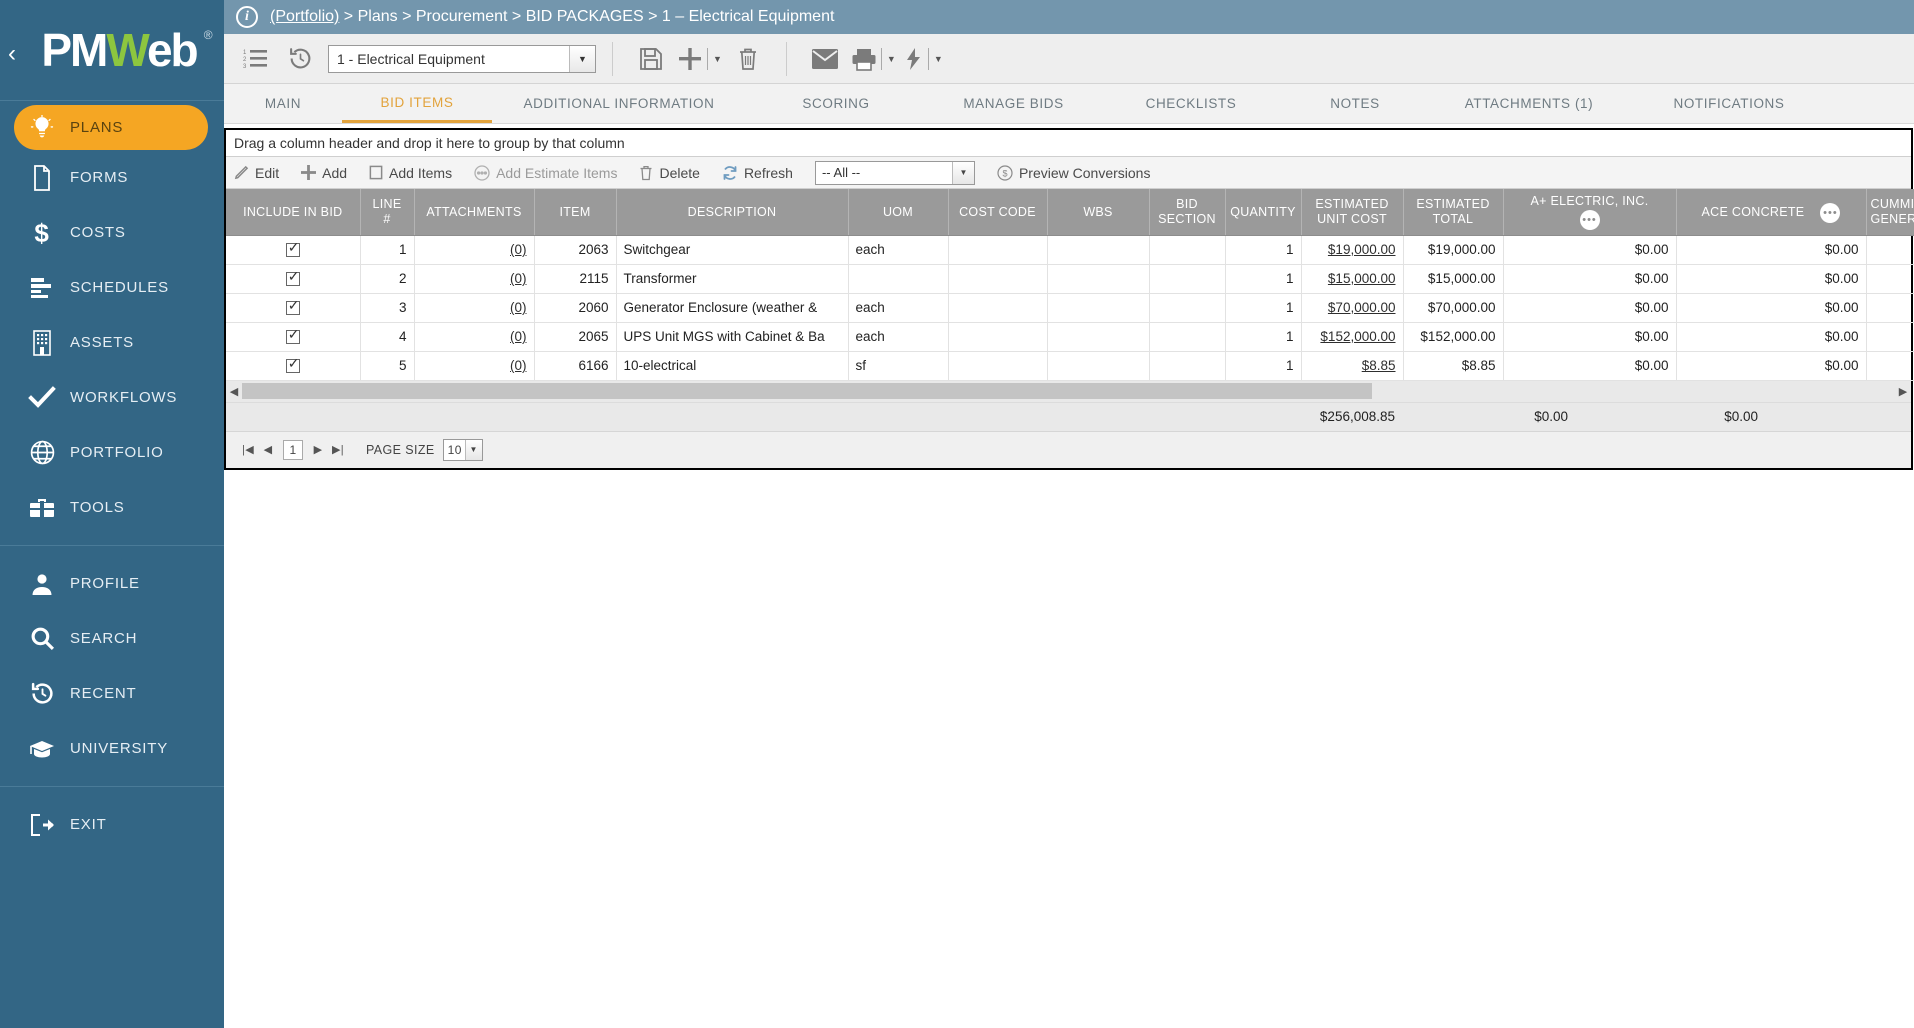 The image size is (1914, 1028). What do you see at coordinates (378, 17) in the screenshot?
I see `breadcrumb-plans: Plans` at bounding box center [378, 17].